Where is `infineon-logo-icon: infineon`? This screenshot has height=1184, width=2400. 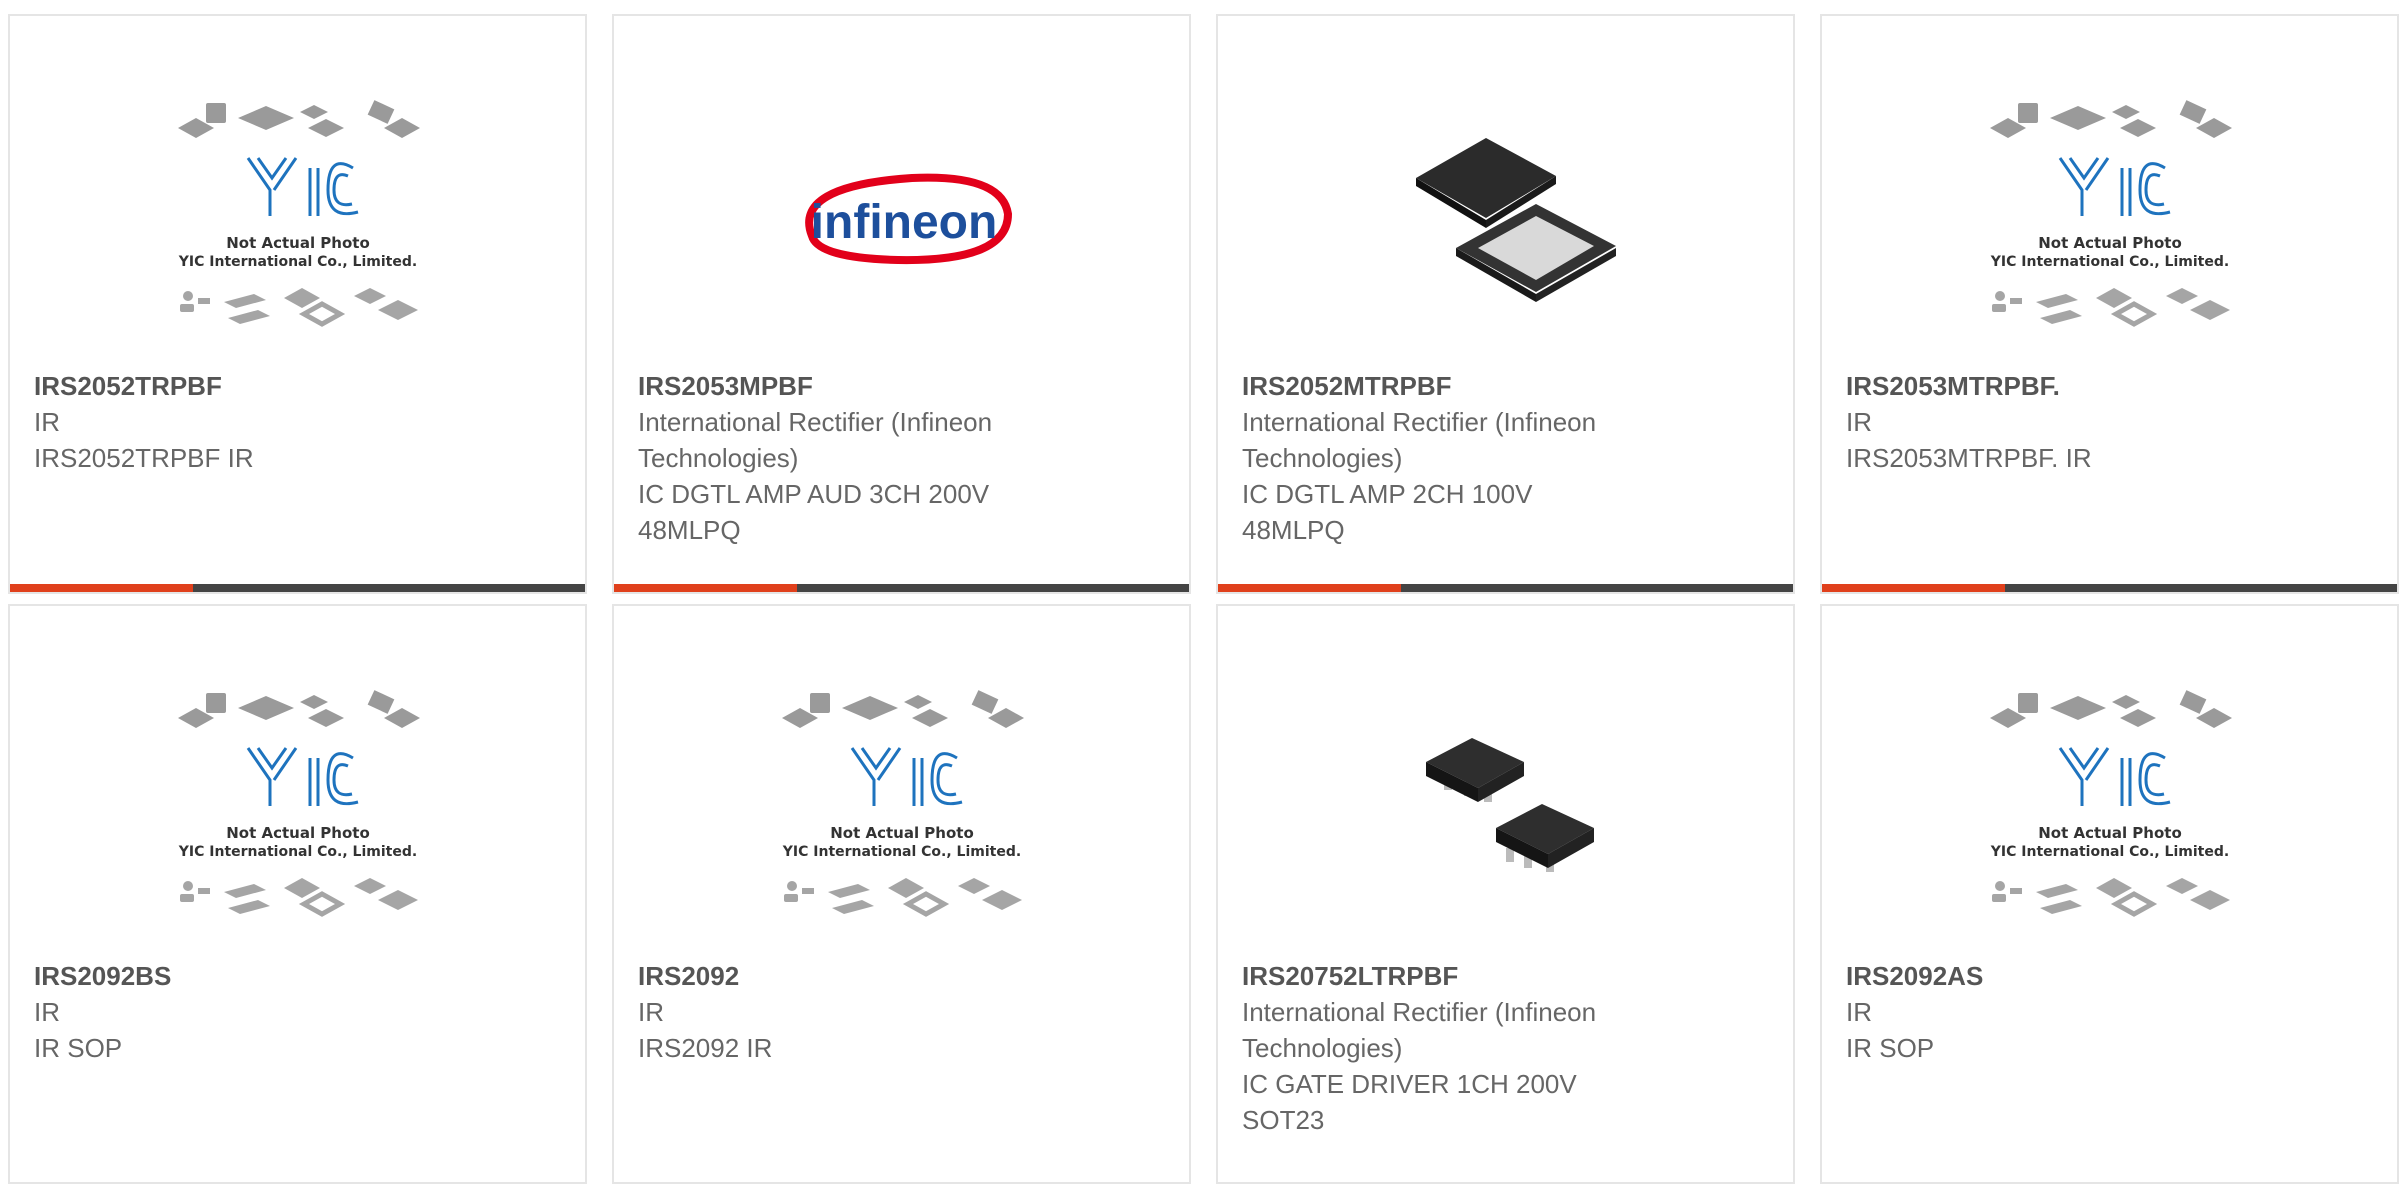
infineon-logo-icon: infineon is located at coordinates (908, 219).